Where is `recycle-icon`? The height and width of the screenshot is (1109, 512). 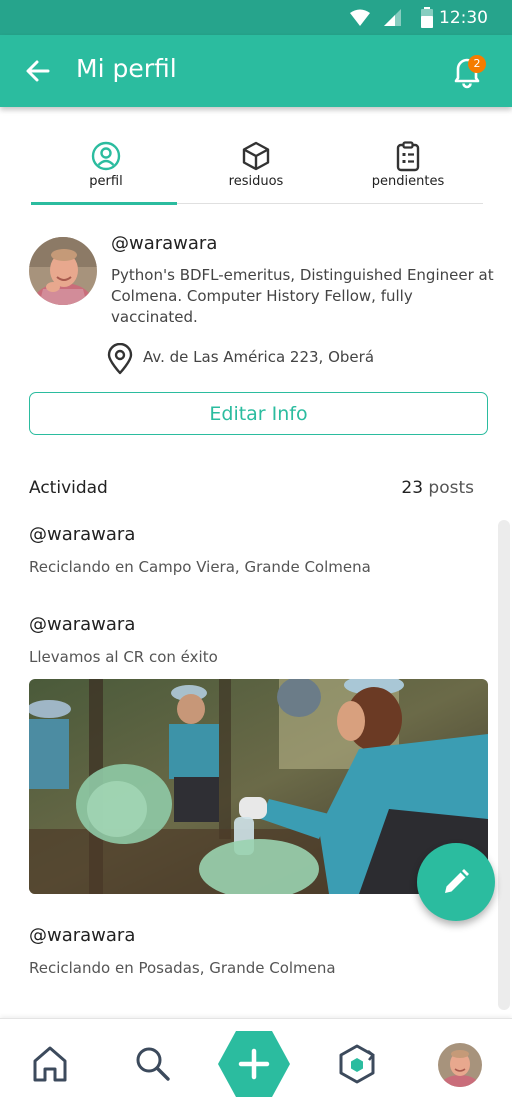 recycle-icon is located at coordinates (357, 1064).